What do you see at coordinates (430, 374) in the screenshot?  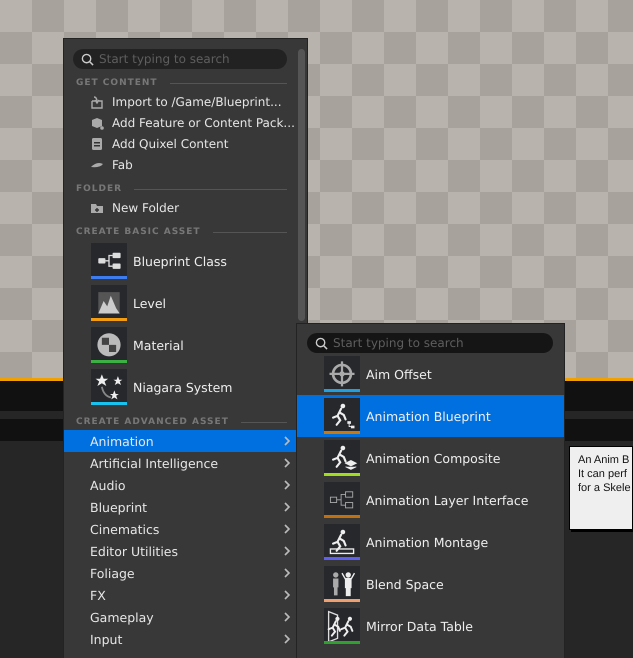 I see `asset-menu-item: Aim Offset` at bounding box center [430, 374].